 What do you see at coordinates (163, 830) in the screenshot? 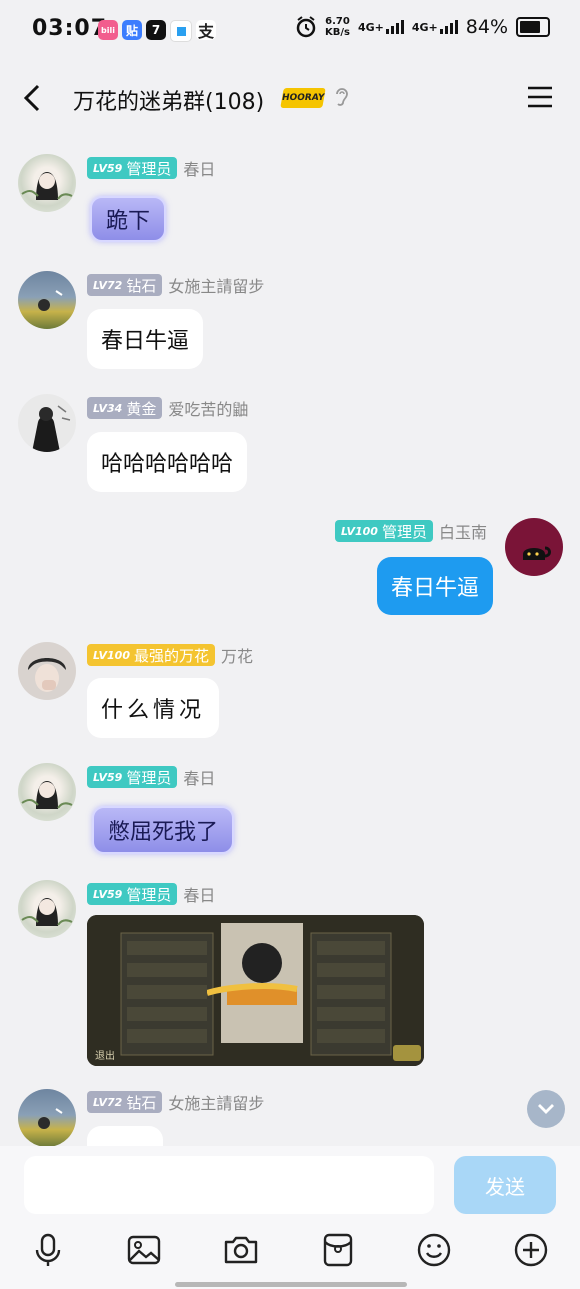
I see `message-bubble: 憋屈死我了` at bounding box center [163, 830].